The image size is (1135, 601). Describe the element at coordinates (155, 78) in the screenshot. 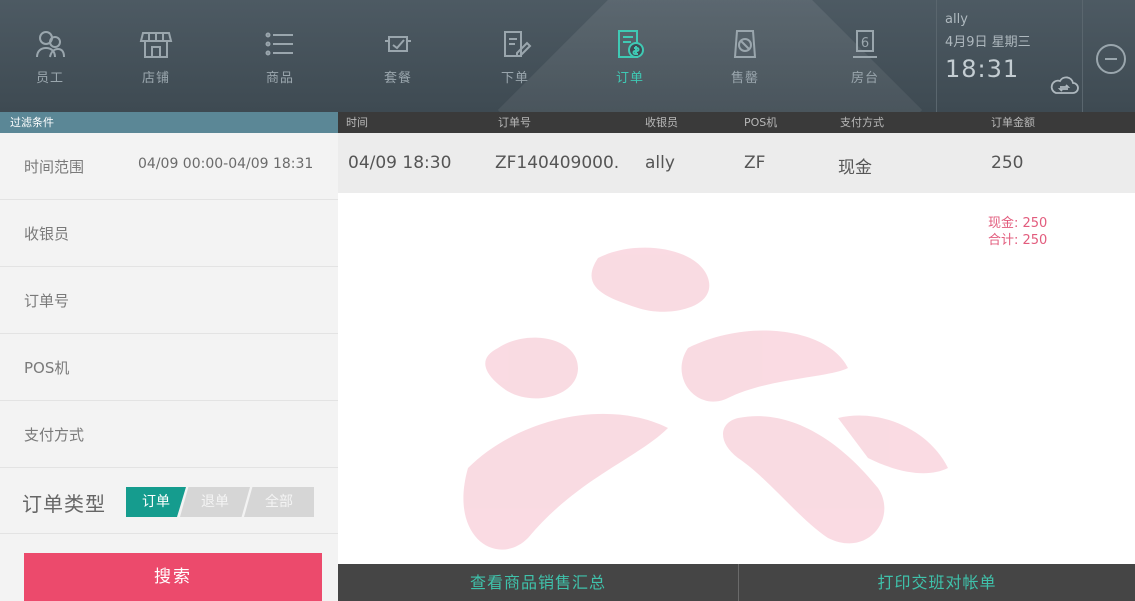

I see `nav-label: 店铺` at that location.